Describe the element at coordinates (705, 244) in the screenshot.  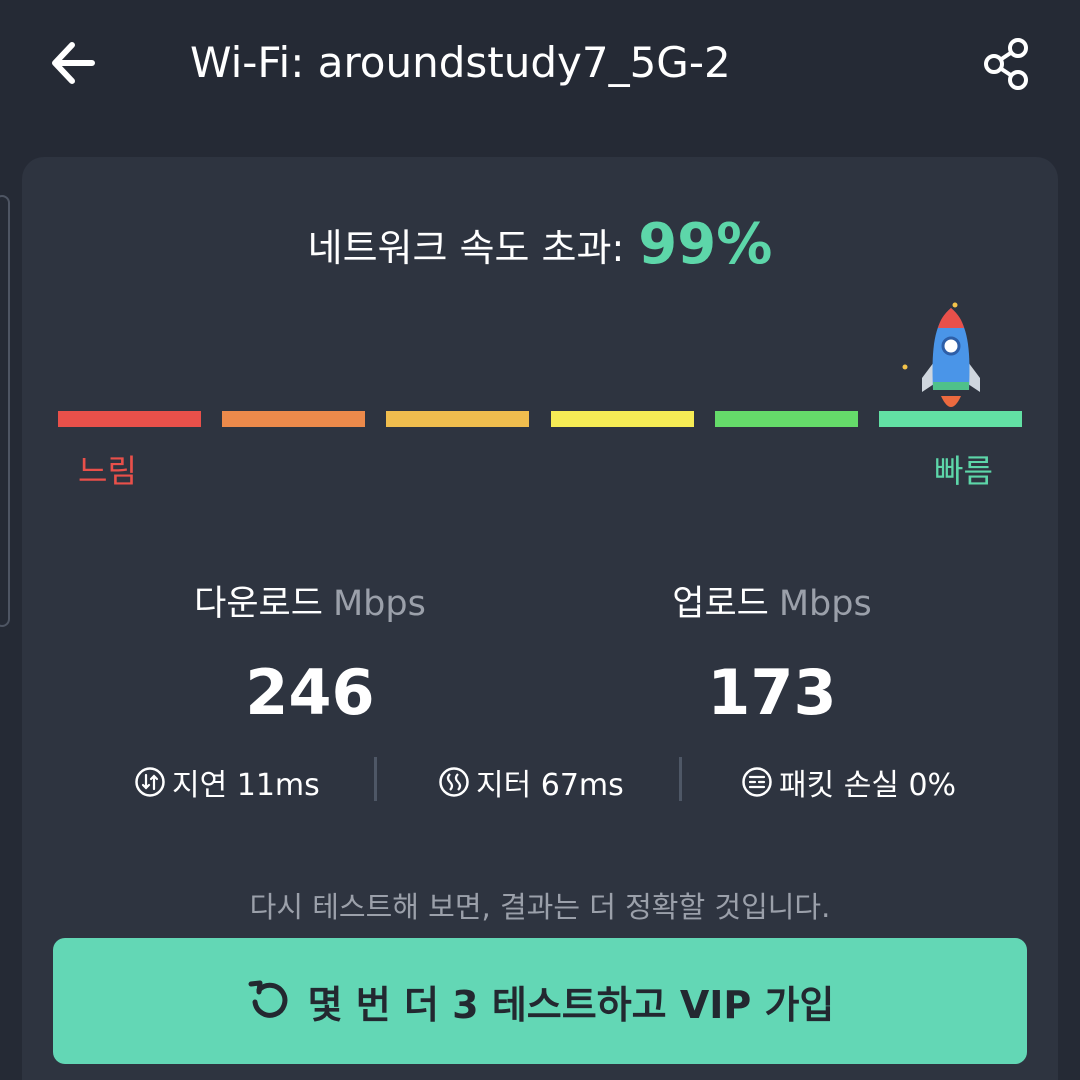
I see `percentile-value: 99%` at that location.